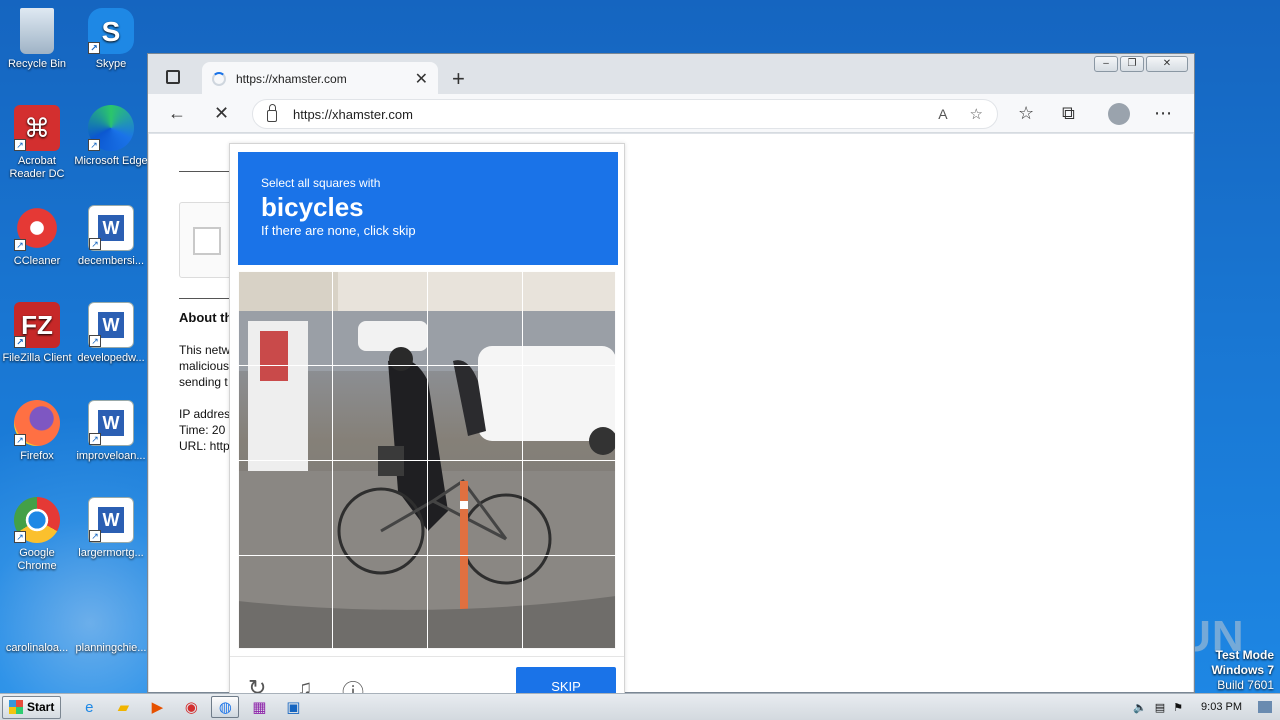 This screenshot has width=1280, height=720. I want to click on close-window-button: ✕, so click(1167, 64).